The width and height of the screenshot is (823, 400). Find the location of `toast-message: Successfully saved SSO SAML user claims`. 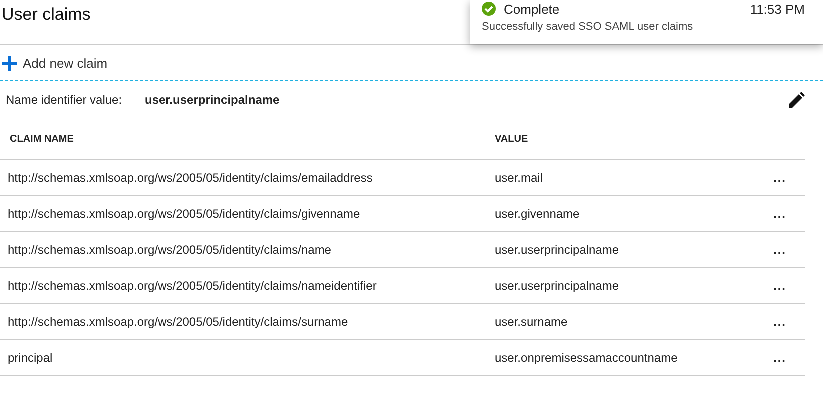

toast-message: Successfully saved SSO SAML user claims is located at coordinates (587, 27).